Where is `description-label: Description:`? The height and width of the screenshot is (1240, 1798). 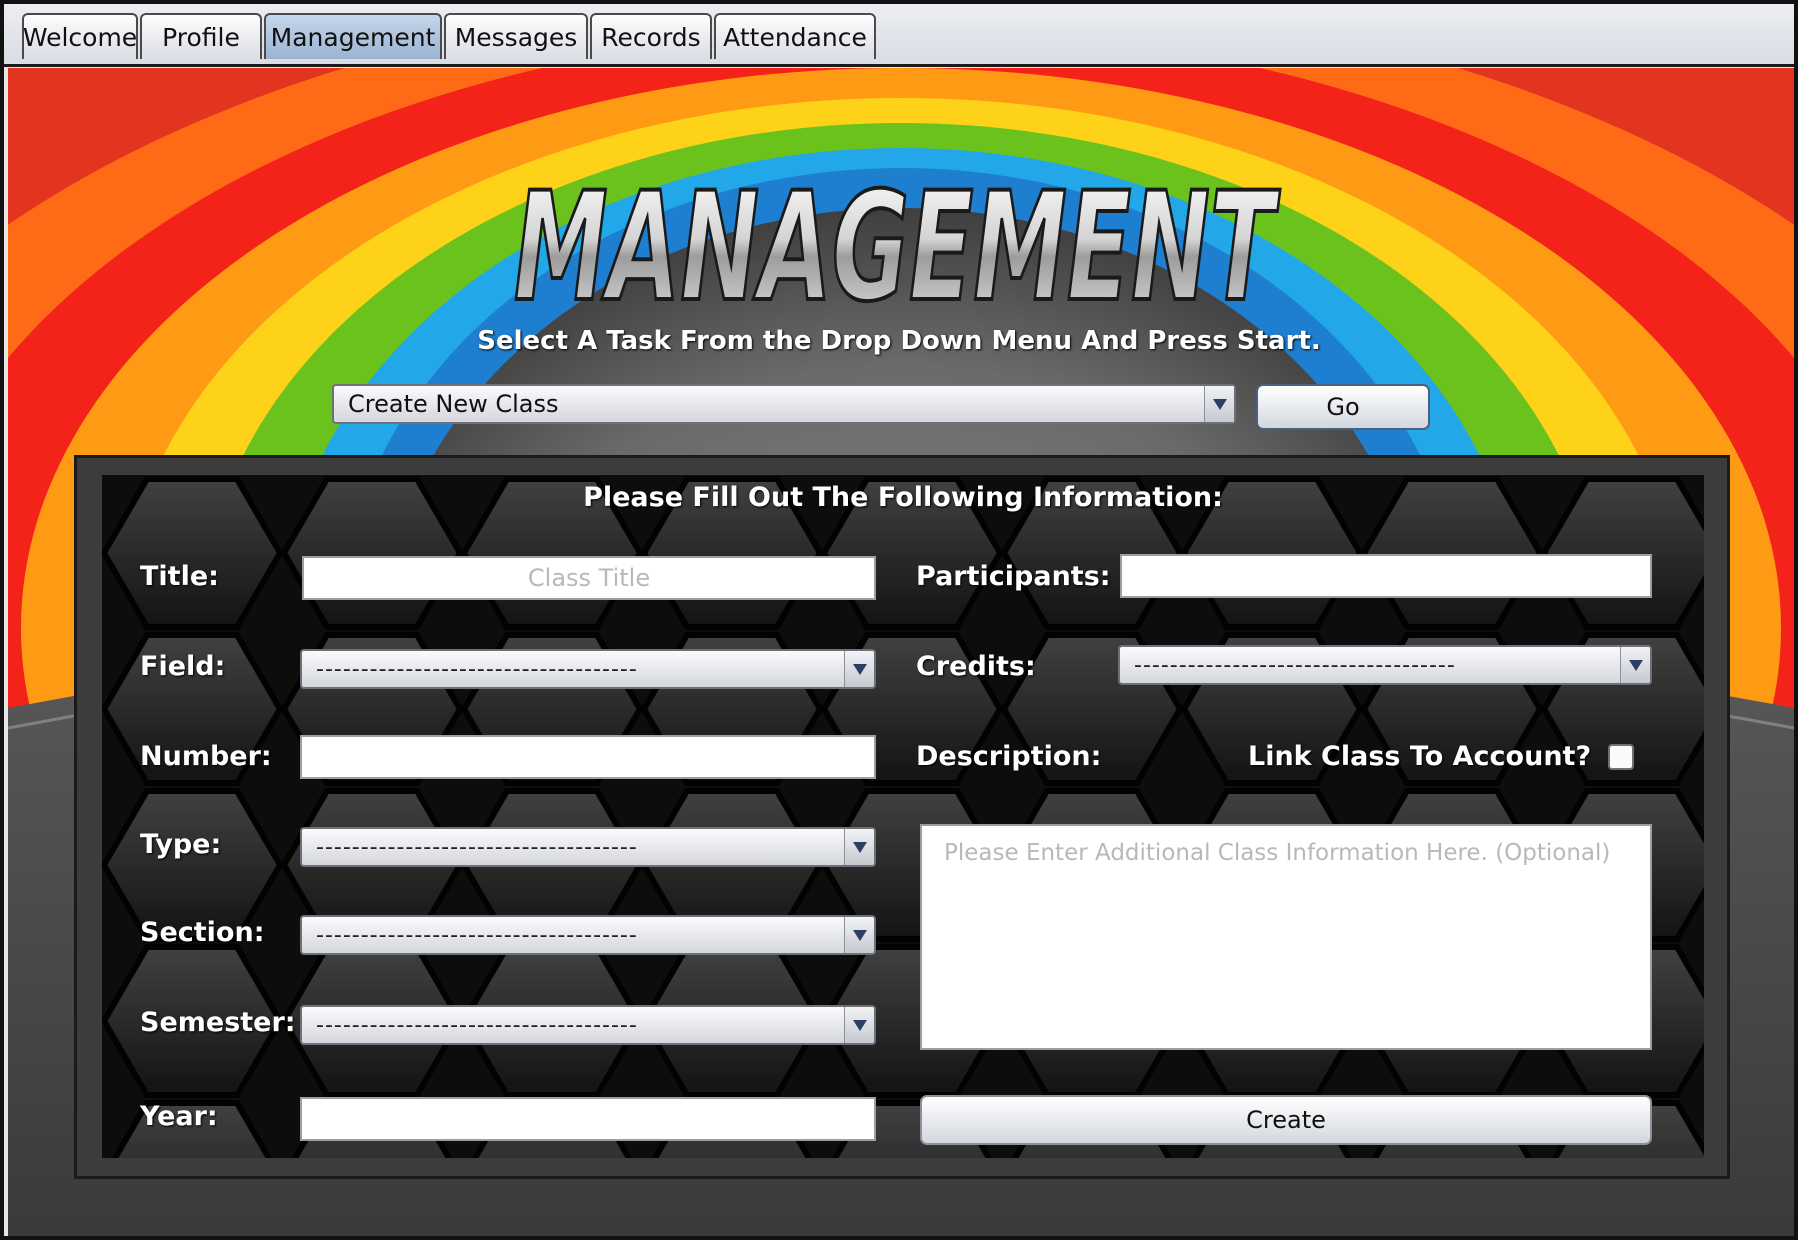
description-label: Description: is located at coordinates (1009, 756).